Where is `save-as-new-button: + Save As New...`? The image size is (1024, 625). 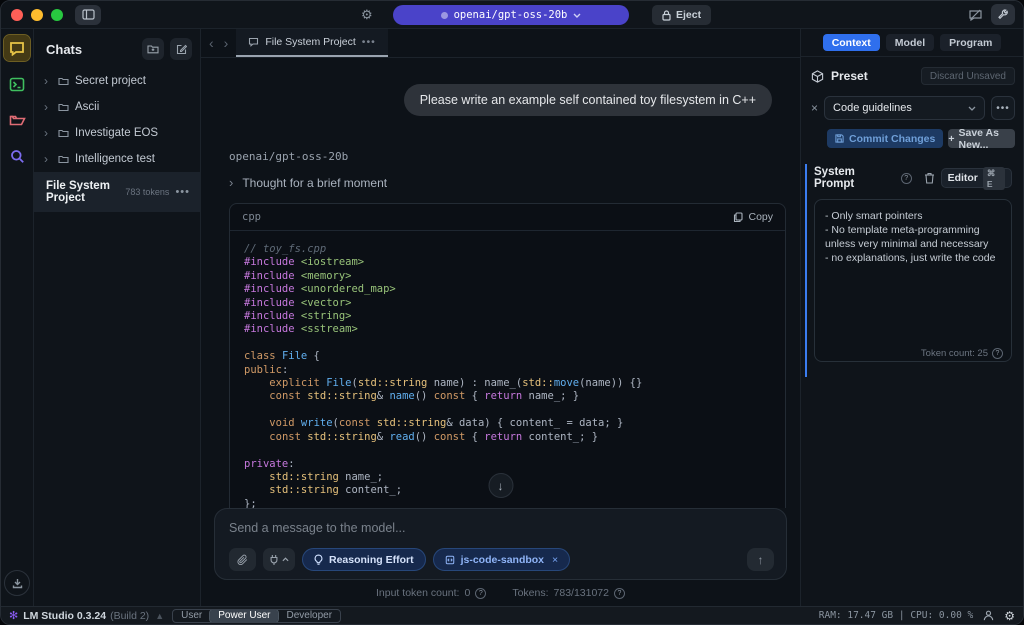
save-as-new-button: + Save As New... is located at coordinates (981, 139).